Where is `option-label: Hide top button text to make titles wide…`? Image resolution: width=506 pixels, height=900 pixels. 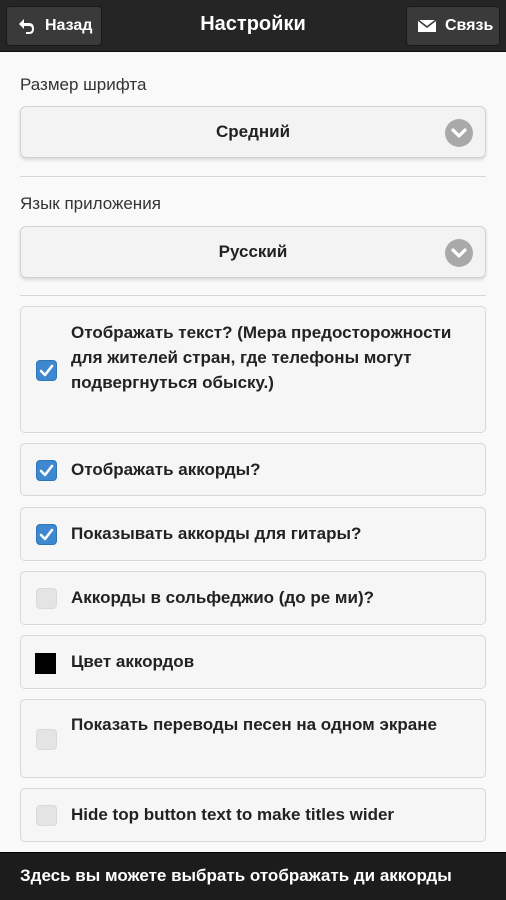
option-label: Hide top button text to make titles wide… is located at coordinates (233, 814).